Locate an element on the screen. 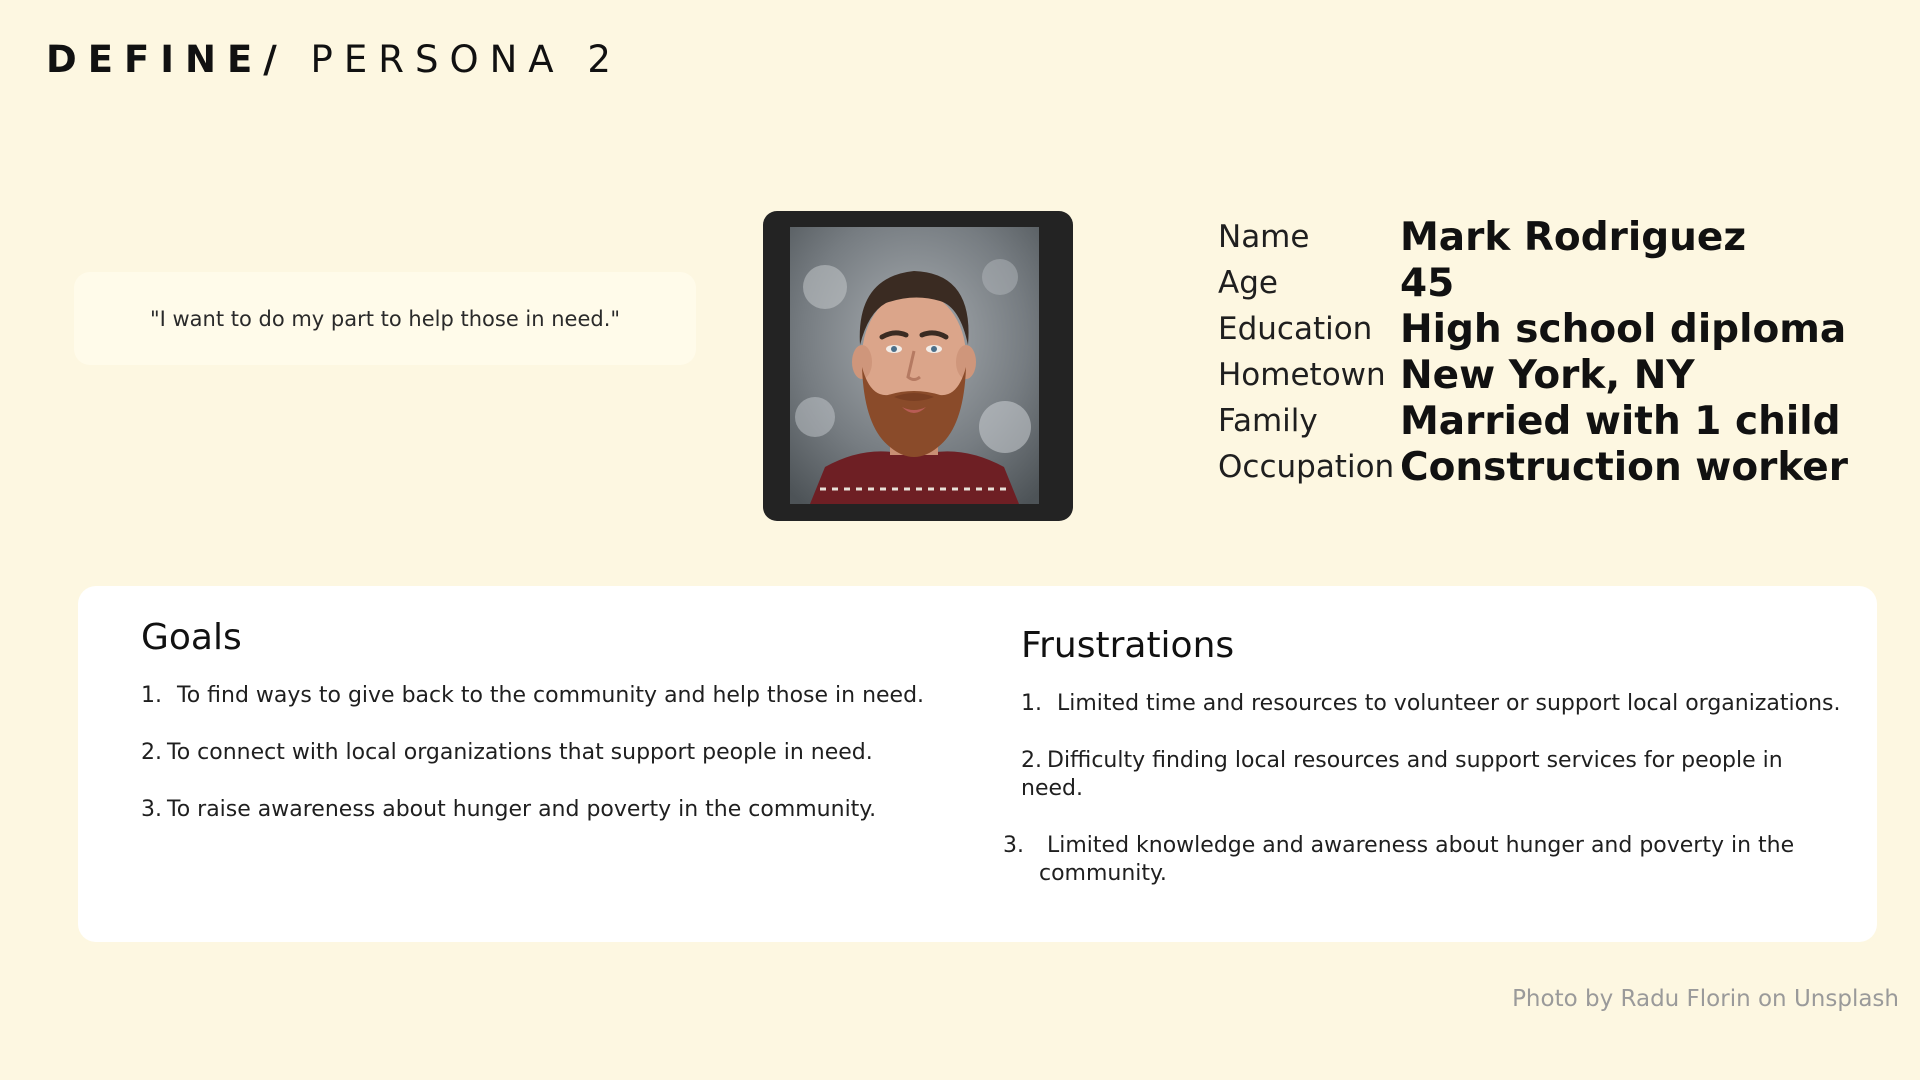  frustration-number: 1. is located at coordinates (1031, 703).